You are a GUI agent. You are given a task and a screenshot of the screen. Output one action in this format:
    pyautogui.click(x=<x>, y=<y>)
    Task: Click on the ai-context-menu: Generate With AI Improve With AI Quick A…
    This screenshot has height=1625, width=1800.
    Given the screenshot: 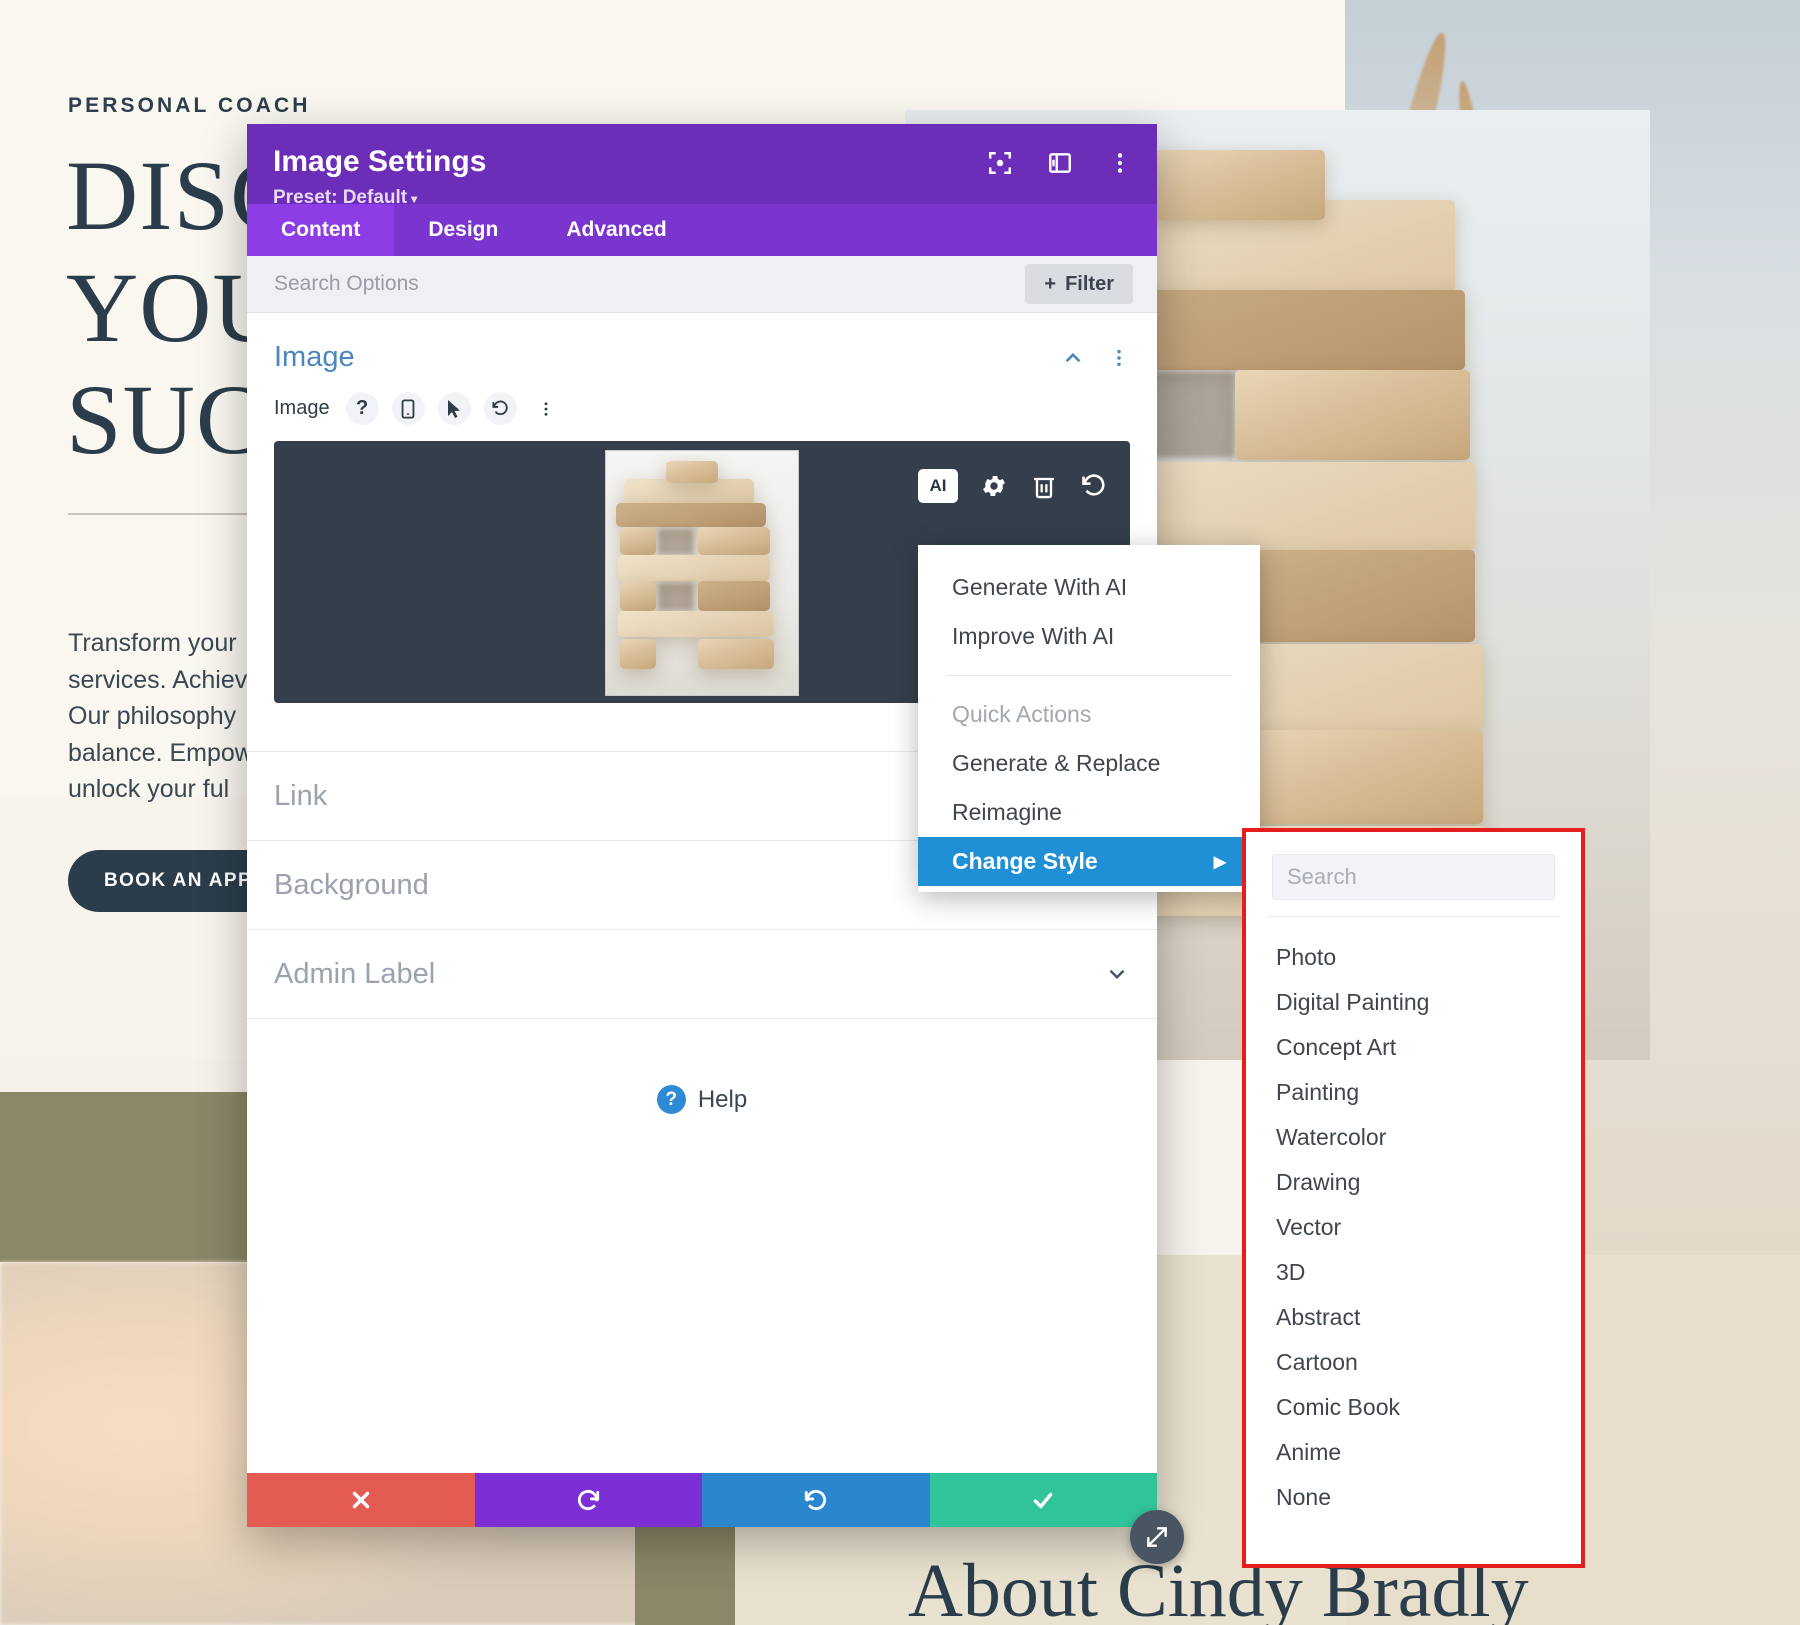 What is the action you would take?
    pyautogui.click(x=1089, y=718)
    